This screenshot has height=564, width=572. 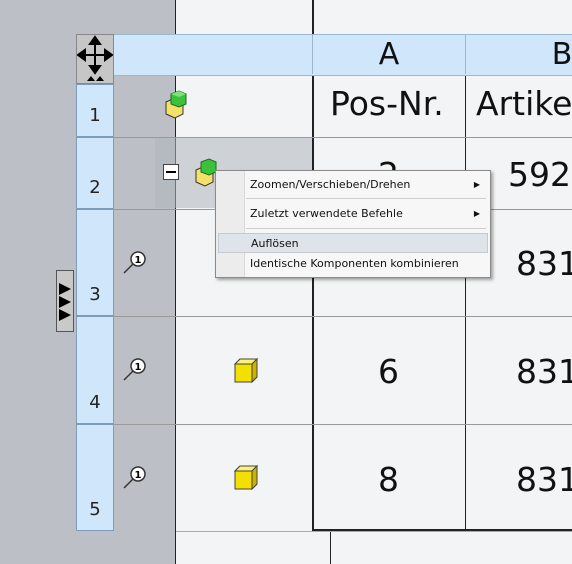 I want to click on header-divider, so click(x=465, y=54).